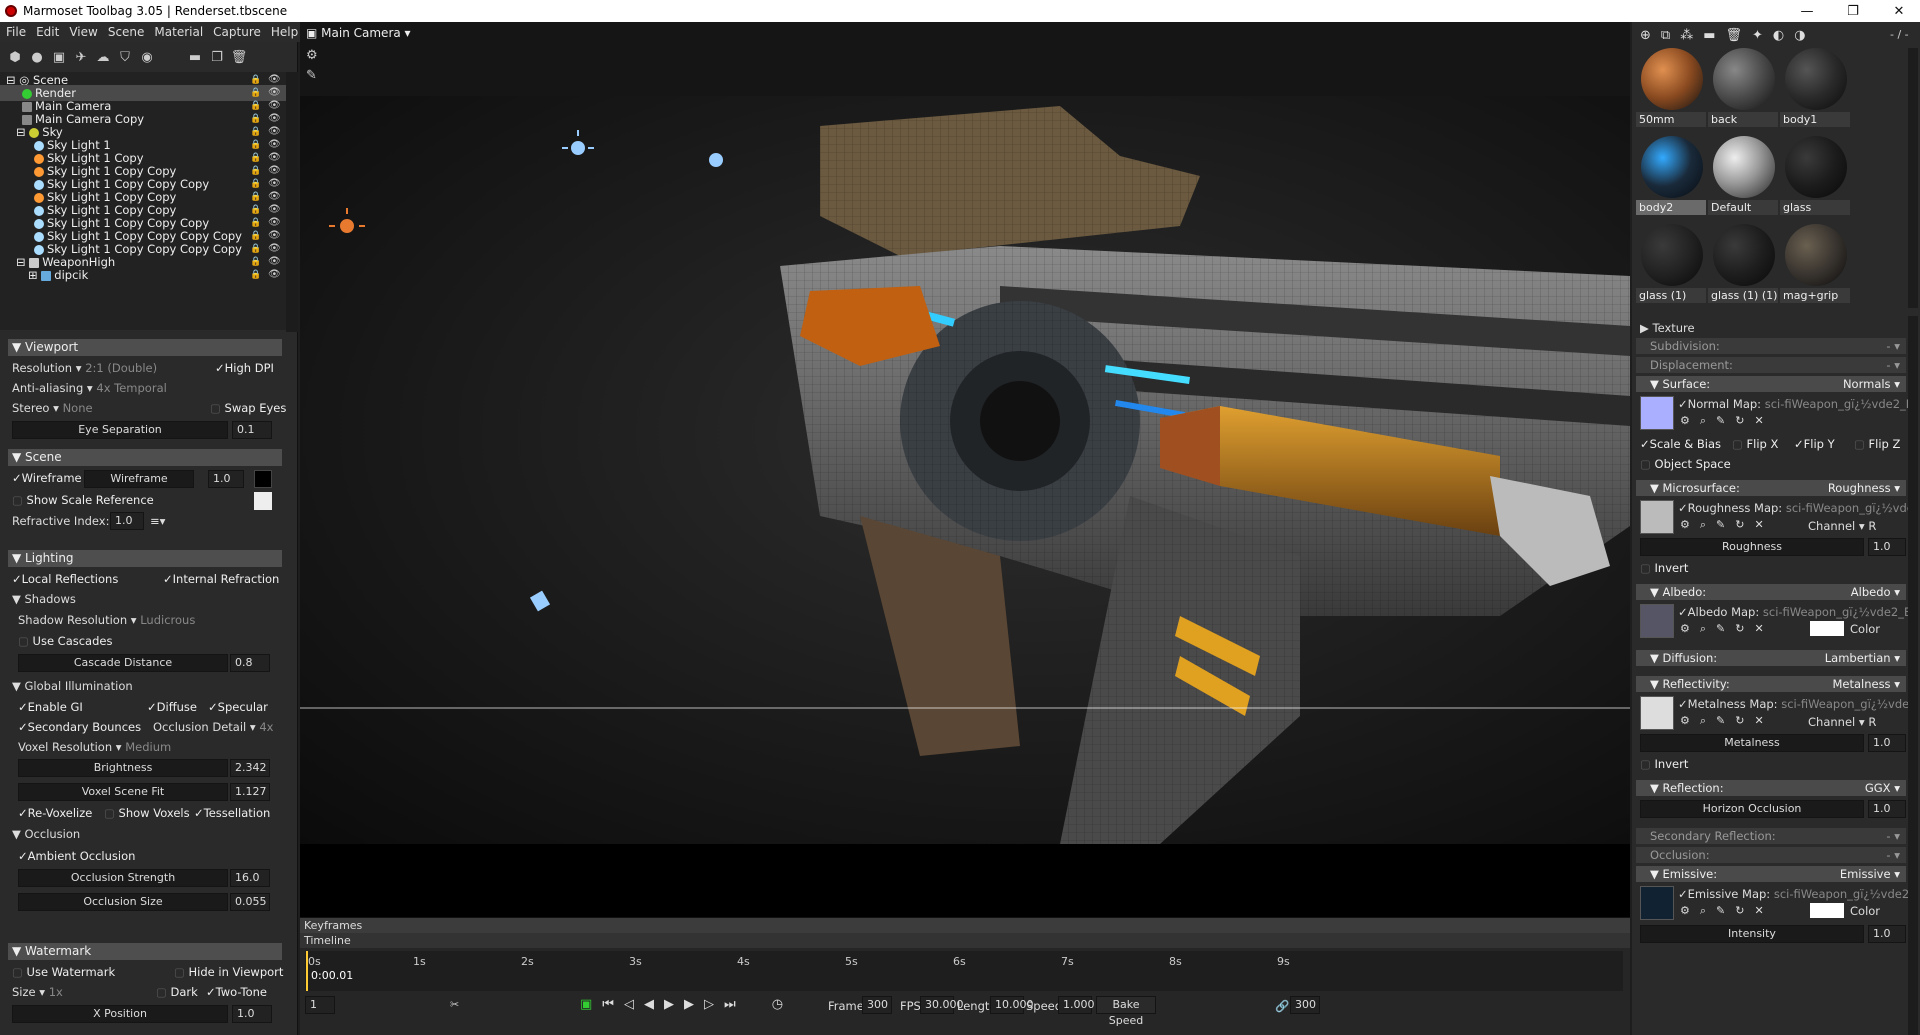 The width and height of the screenshot is (1920, 1035). Describe the element at coordinates (1799, 35) in the screenshot. I see `material-settings-icon: ◑` at that location.